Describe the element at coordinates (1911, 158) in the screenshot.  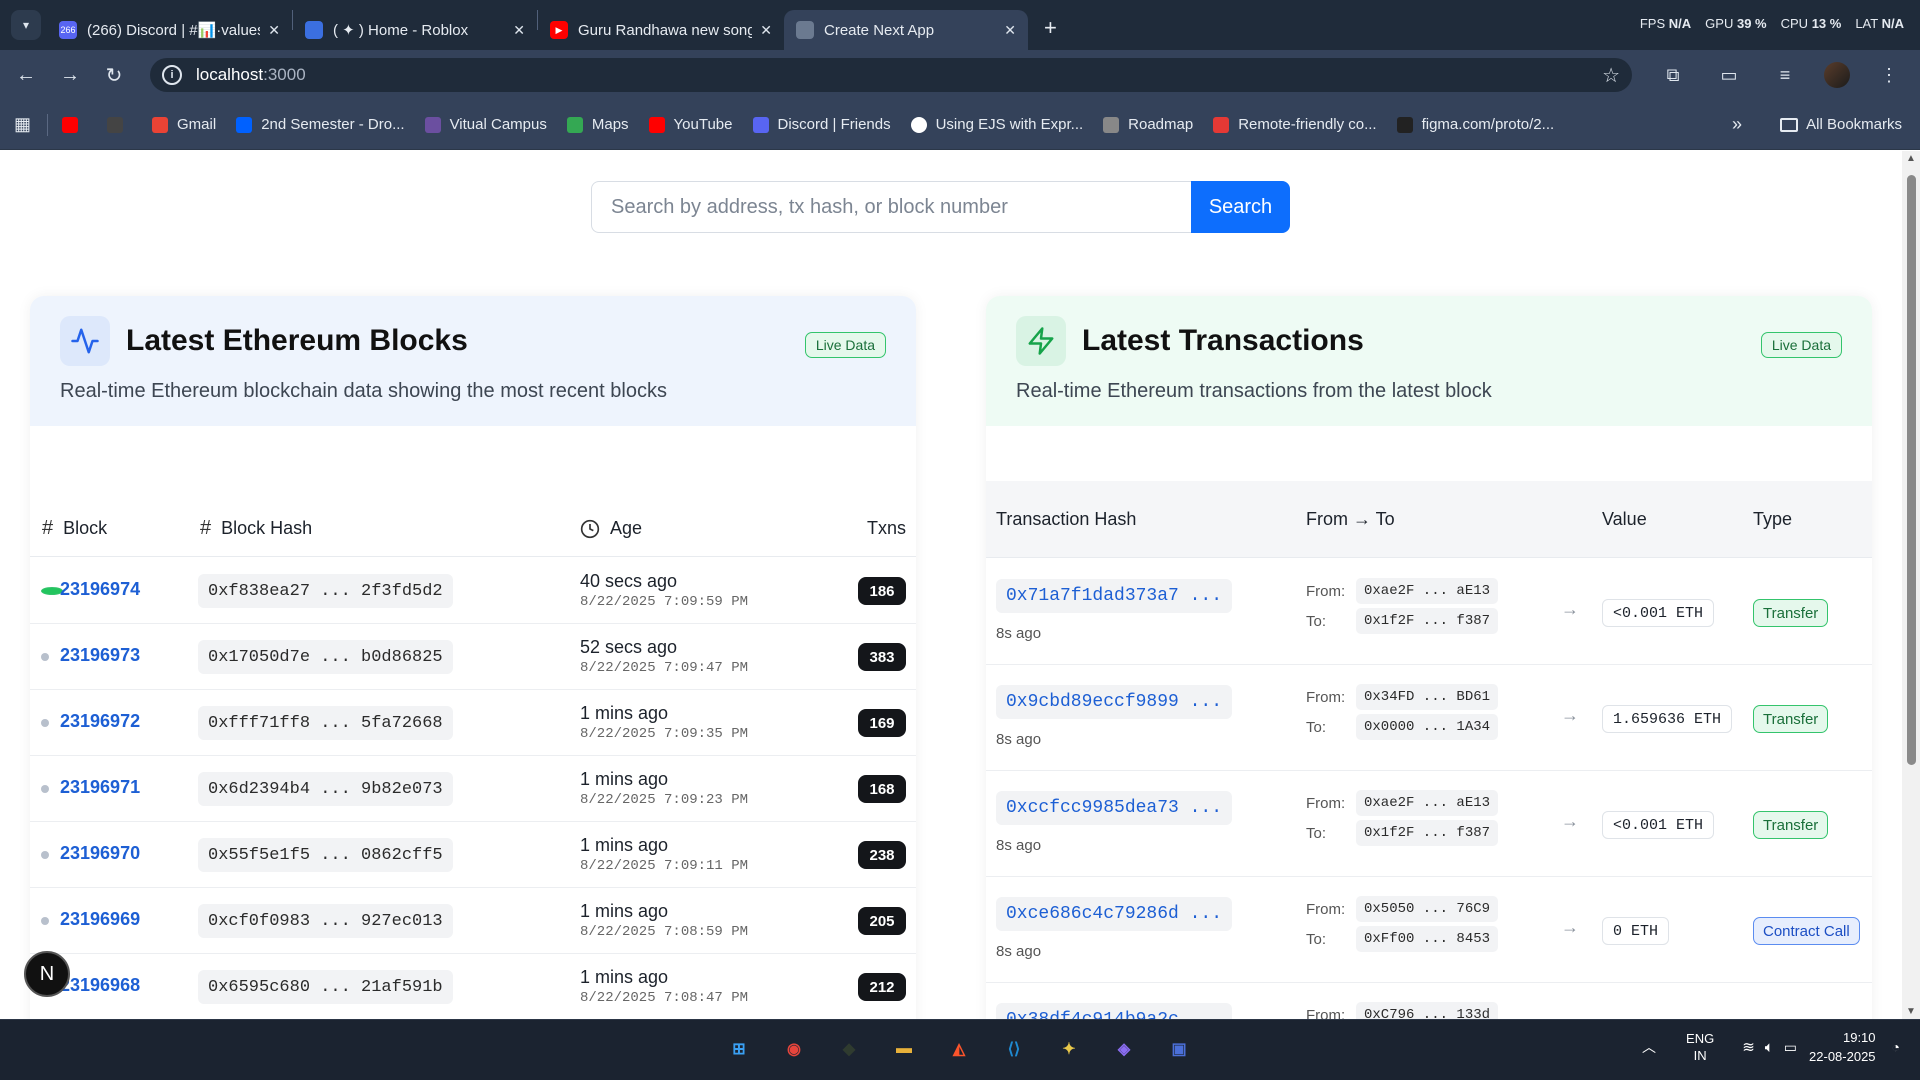
I see `scroll-up-arrow-icon: ▲` at that location.